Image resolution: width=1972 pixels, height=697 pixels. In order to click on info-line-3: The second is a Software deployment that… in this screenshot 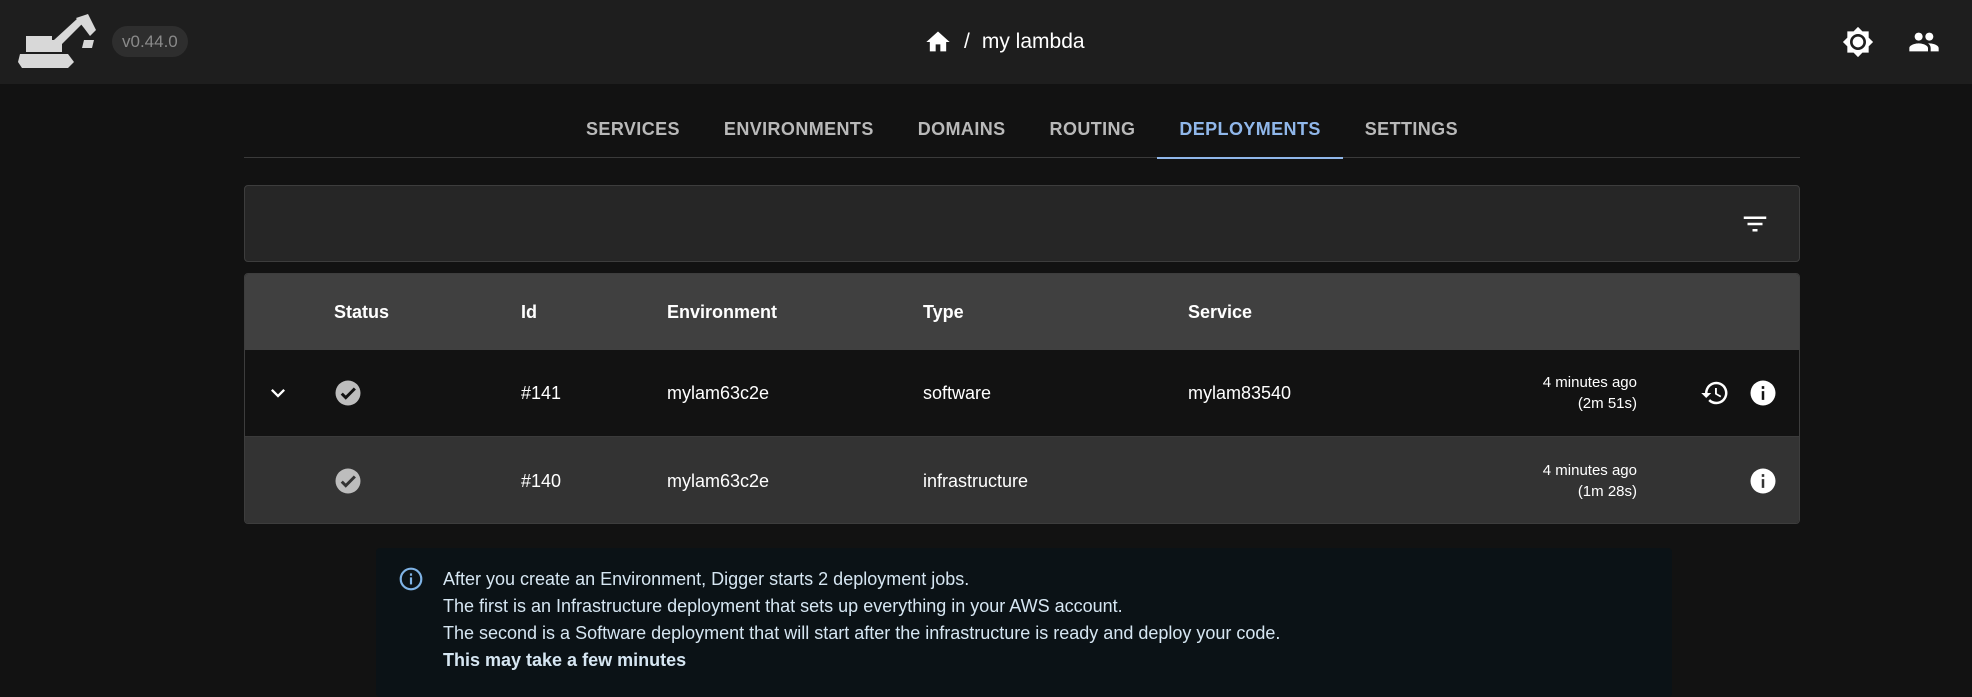, I will do `click(862, 633)`.